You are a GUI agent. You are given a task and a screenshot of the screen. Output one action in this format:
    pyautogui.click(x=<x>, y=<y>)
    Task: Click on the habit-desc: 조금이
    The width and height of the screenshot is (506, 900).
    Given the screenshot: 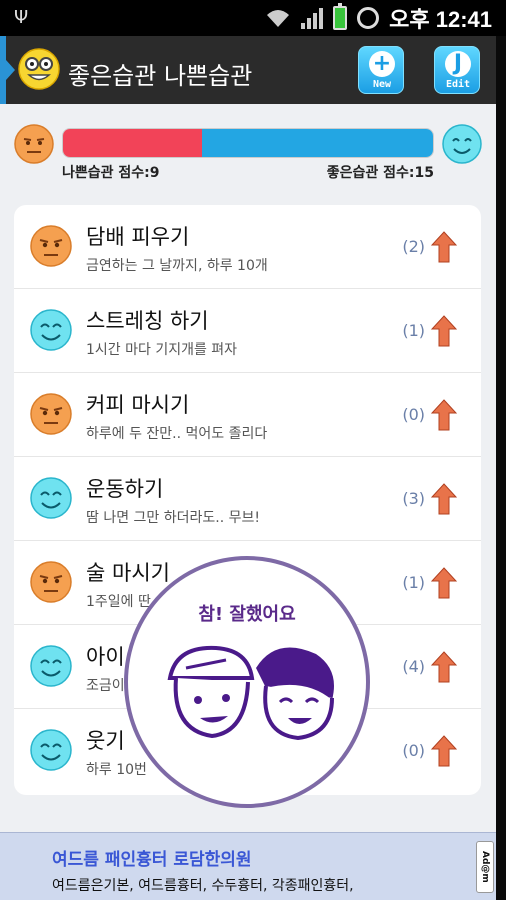 What is the action you would take?
    pyautogui.click(x=105, y=686)
    